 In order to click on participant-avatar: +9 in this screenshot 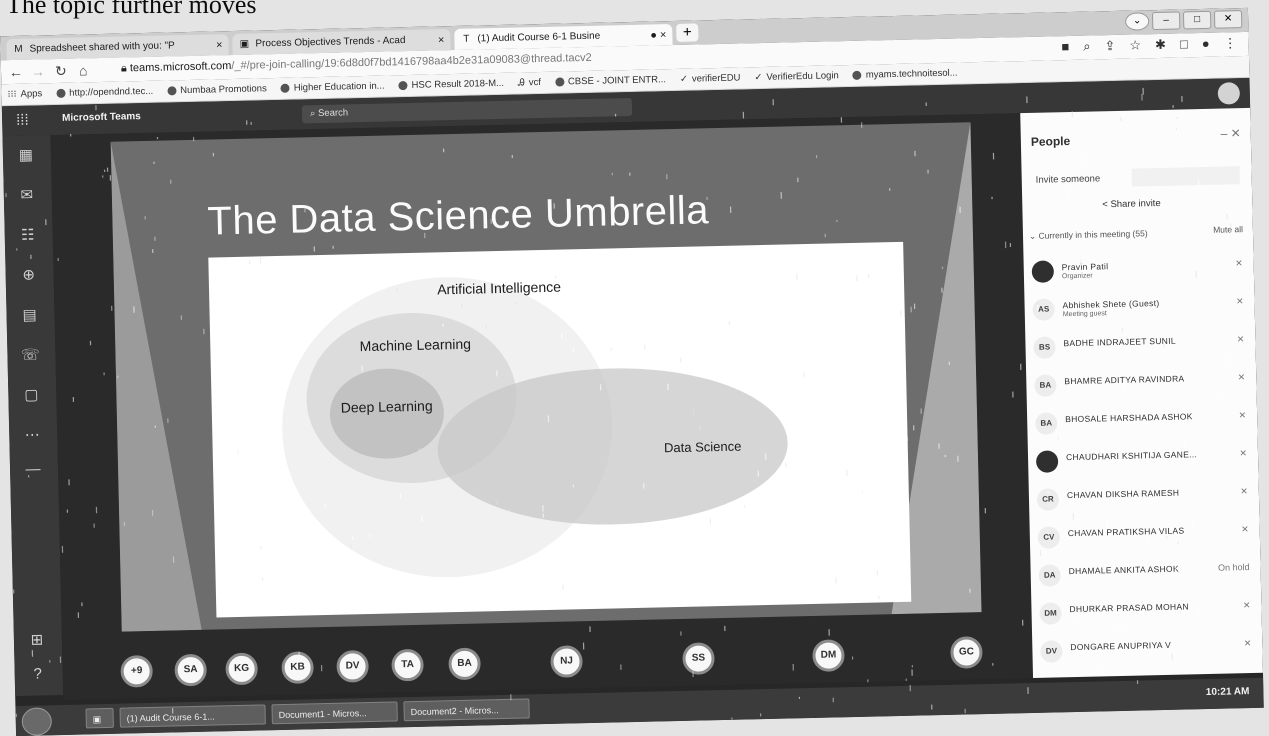, I will do `click(137, 671)`.